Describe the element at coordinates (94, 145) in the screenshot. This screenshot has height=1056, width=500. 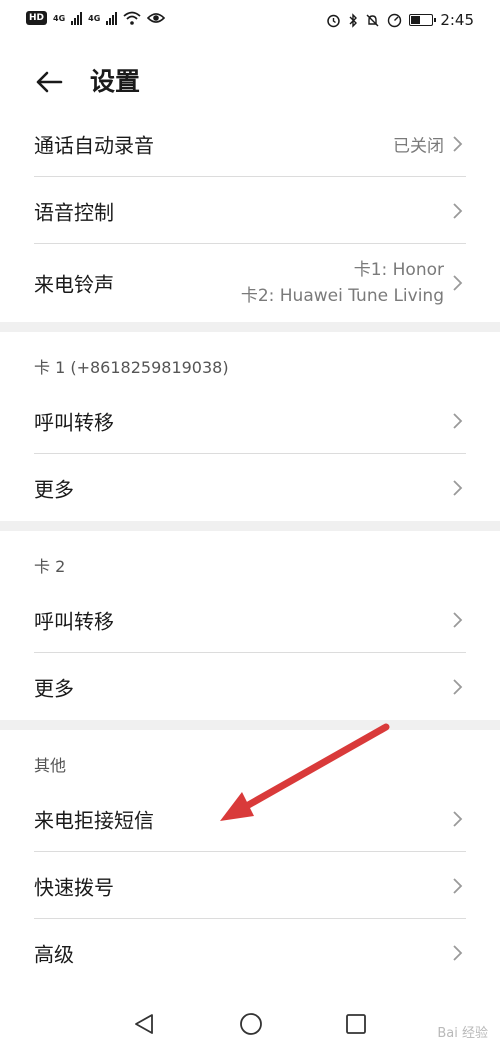
I see `row-label: 通话自动录音` at that location.